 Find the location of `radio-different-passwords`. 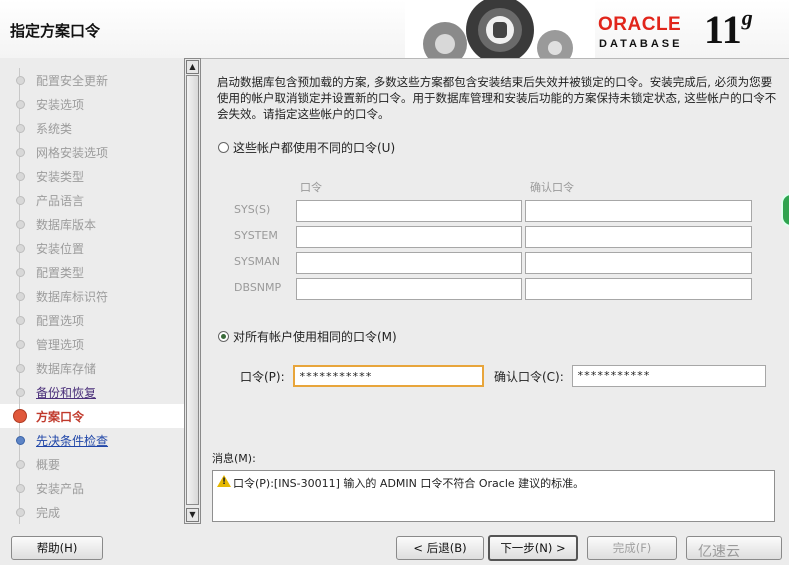

radio-different-passwords is located at coordinates (223, 147).